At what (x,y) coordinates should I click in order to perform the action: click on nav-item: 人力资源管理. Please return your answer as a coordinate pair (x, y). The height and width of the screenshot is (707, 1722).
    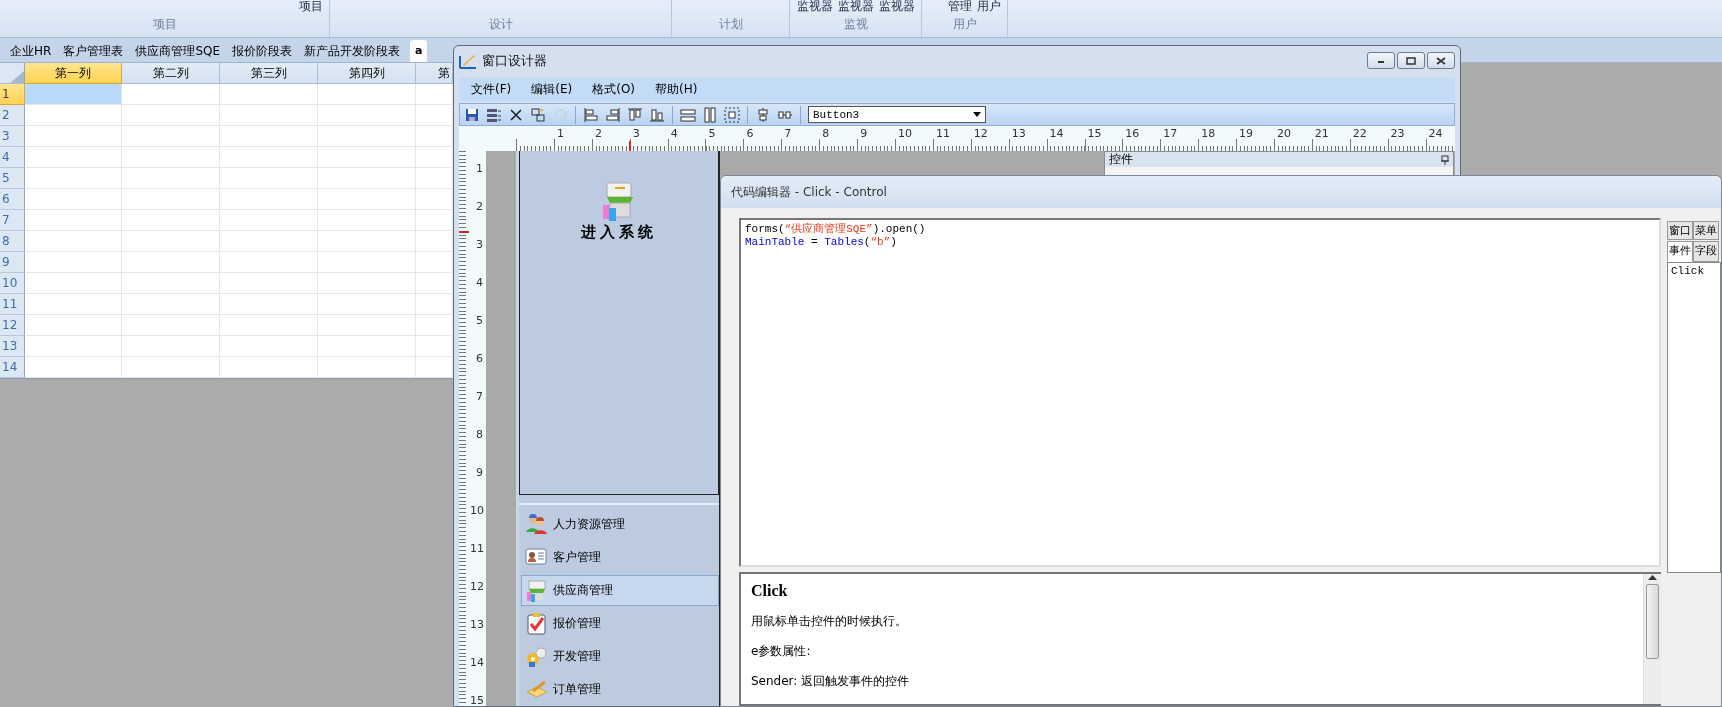
    Looking at the image, I should click on (620, 524).